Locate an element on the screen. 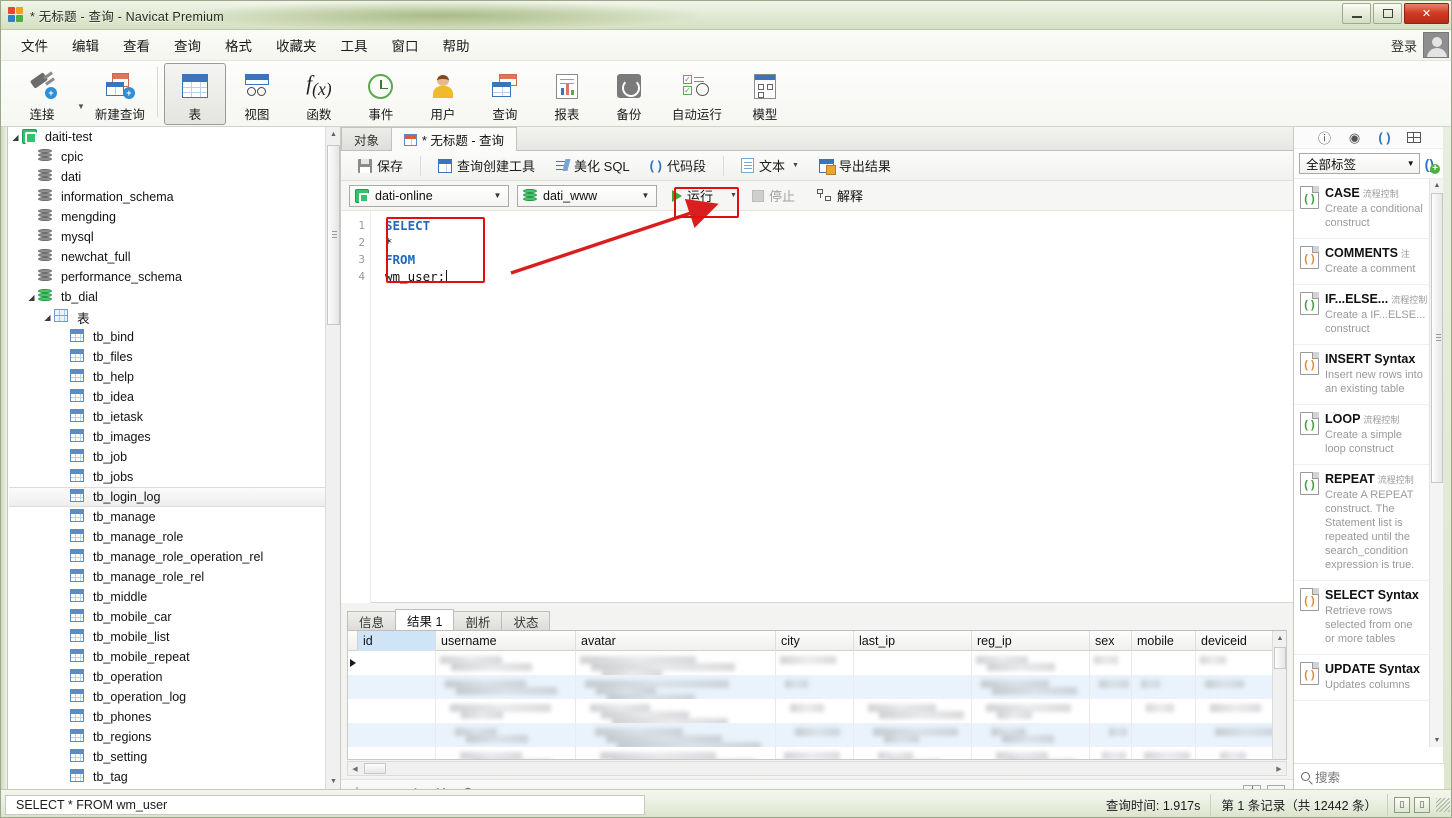 This screenshot has height=818, width=1452. snippets-search: 搜索 is located at coordinates (1369, 776).